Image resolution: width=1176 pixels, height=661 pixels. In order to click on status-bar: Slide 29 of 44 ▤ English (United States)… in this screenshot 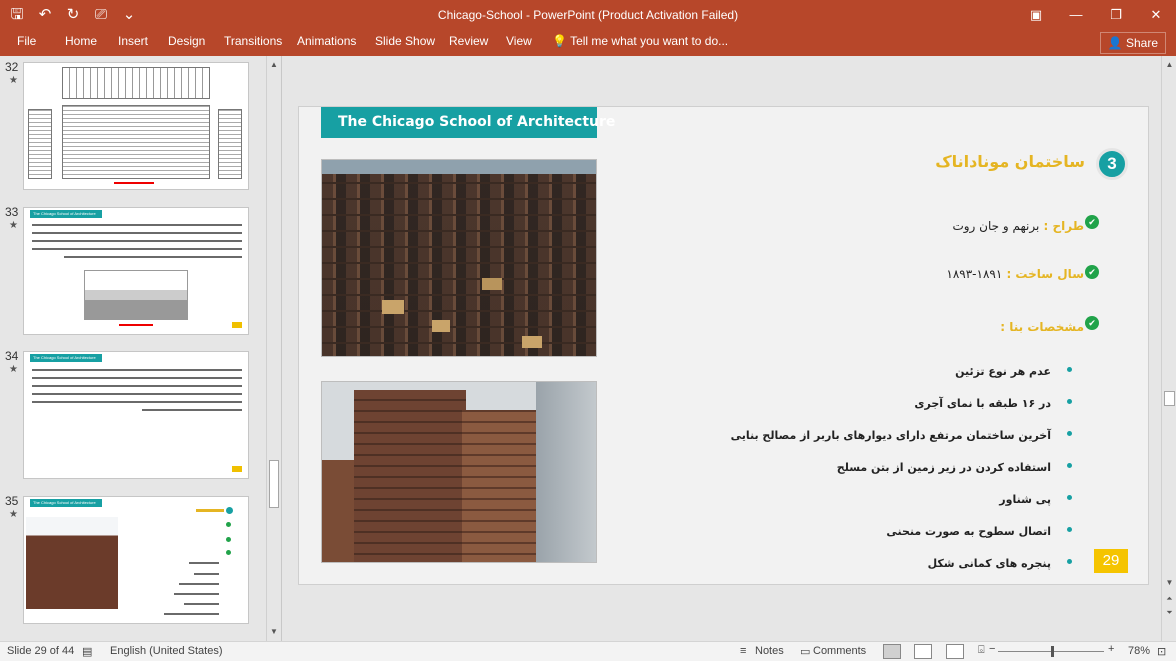, I will do `click(588, 651)`.